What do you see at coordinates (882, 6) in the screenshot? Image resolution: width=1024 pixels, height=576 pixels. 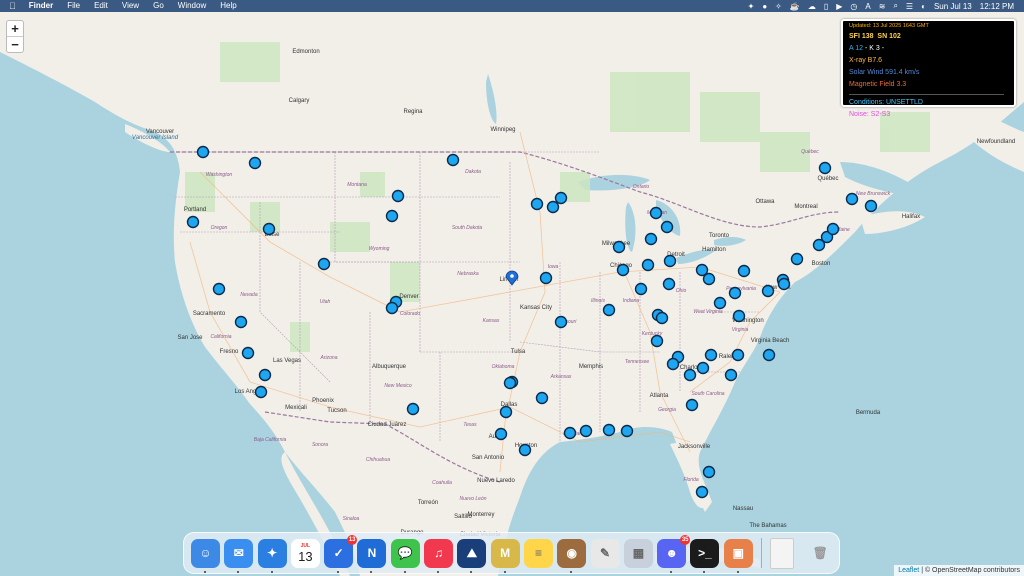 I see `wifi-icon: ≋` at bounding box center [882, 6].